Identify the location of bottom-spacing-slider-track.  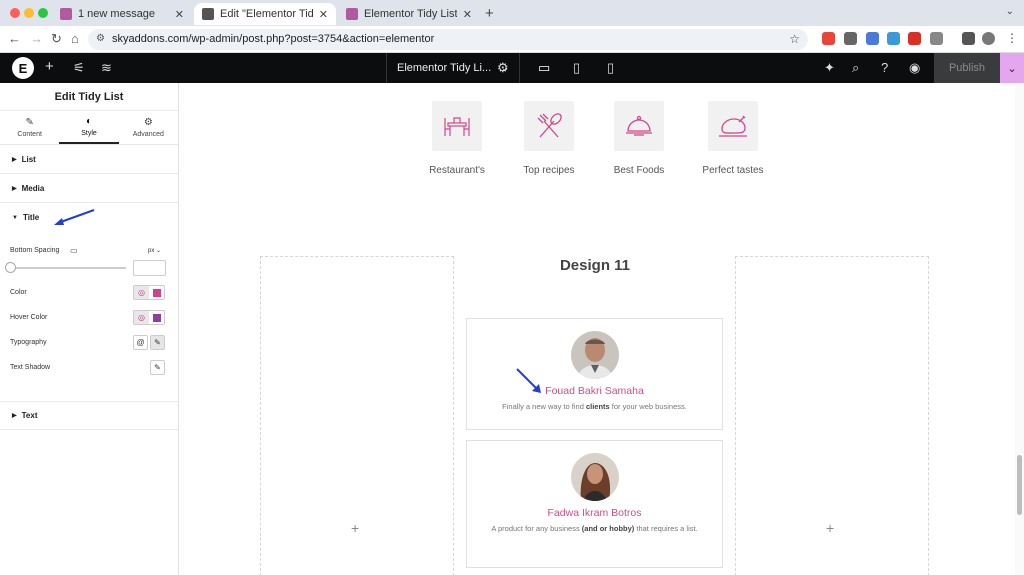
(68, 268).